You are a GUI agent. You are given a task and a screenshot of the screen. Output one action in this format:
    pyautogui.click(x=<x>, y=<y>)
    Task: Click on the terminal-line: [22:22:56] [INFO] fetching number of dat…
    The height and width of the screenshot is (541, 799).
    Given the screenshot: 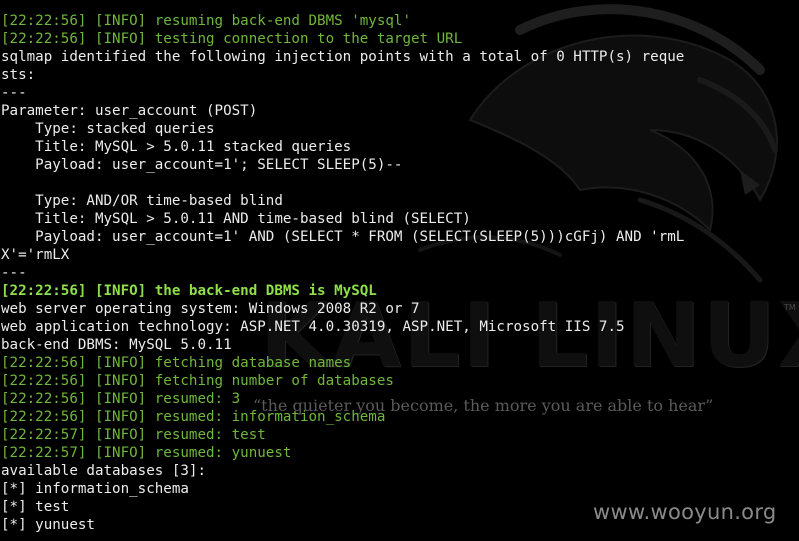 What is the action you would take?
    pyautogui.click(x=197, y=381)
    